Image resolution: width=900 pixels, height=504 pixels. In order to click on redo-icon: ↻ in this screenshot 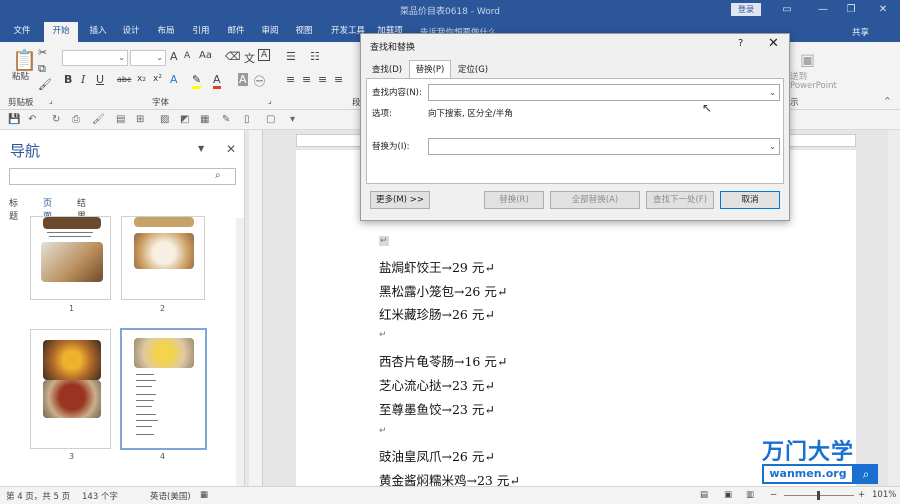, I will do `click(56, 119)`.